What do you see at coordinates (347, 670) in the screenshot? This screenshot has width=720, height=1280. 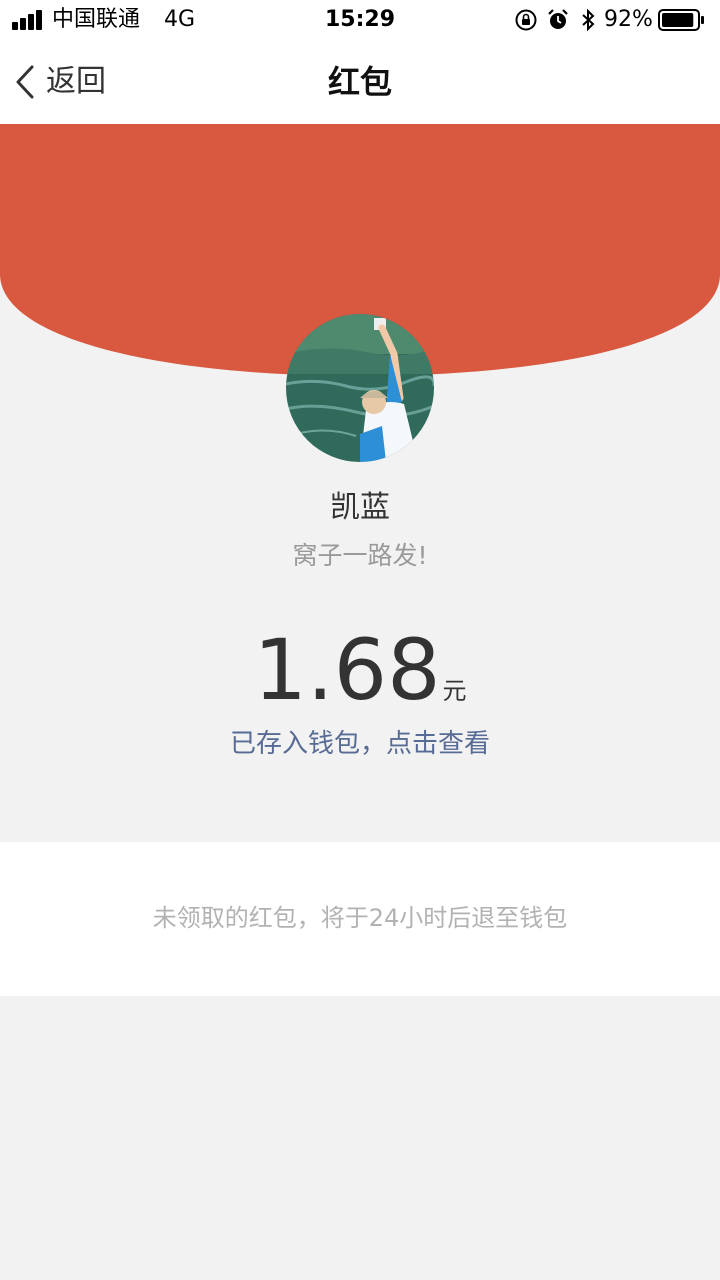 I see `amount-value: 1.68` at bounding box center [347, 670].